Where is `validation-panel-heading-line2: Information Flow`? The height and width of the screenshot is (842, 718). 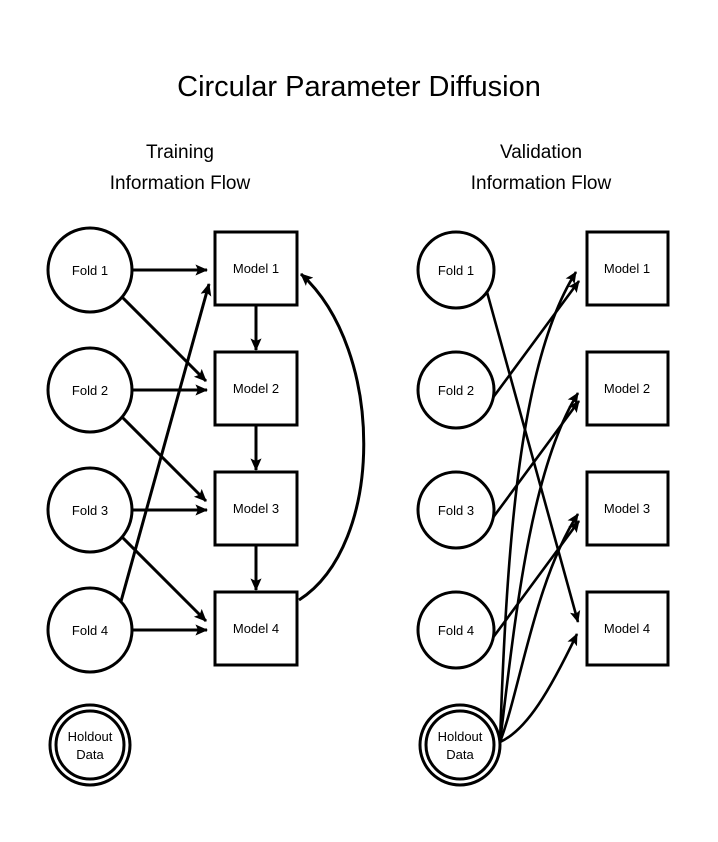 validation-panel-heading-line2: Information Flow is located at coordinates (541, 183).